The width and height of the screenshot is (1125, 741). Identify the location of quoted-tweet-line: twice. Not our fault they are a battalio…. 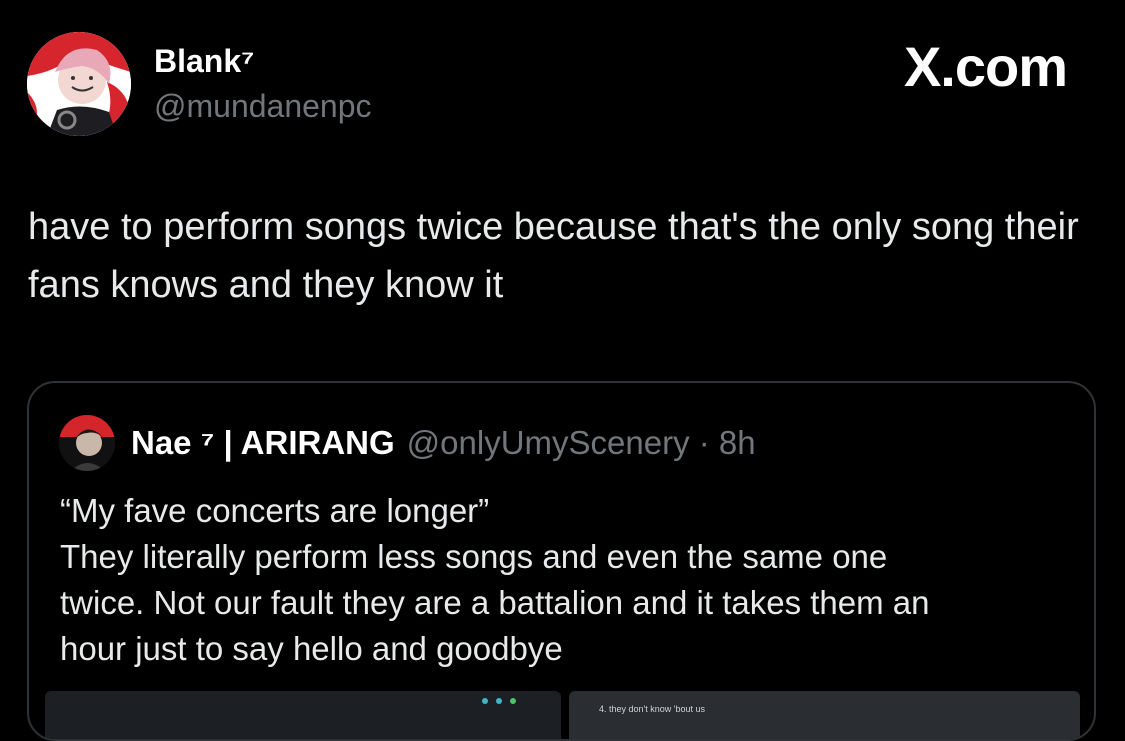
(495, 602).